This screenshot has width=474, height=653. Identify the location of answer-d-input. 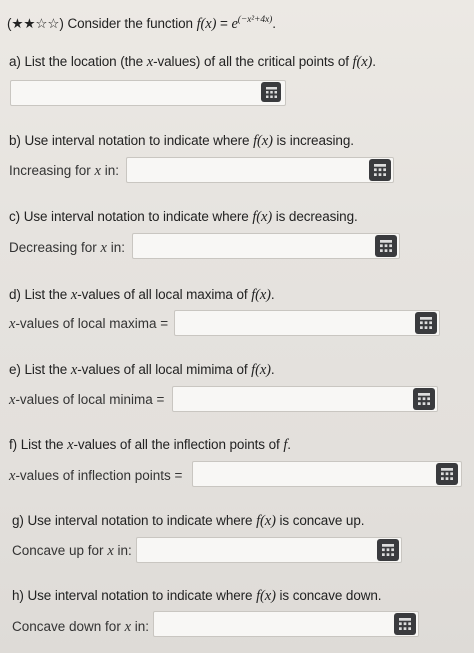
(307, 323).